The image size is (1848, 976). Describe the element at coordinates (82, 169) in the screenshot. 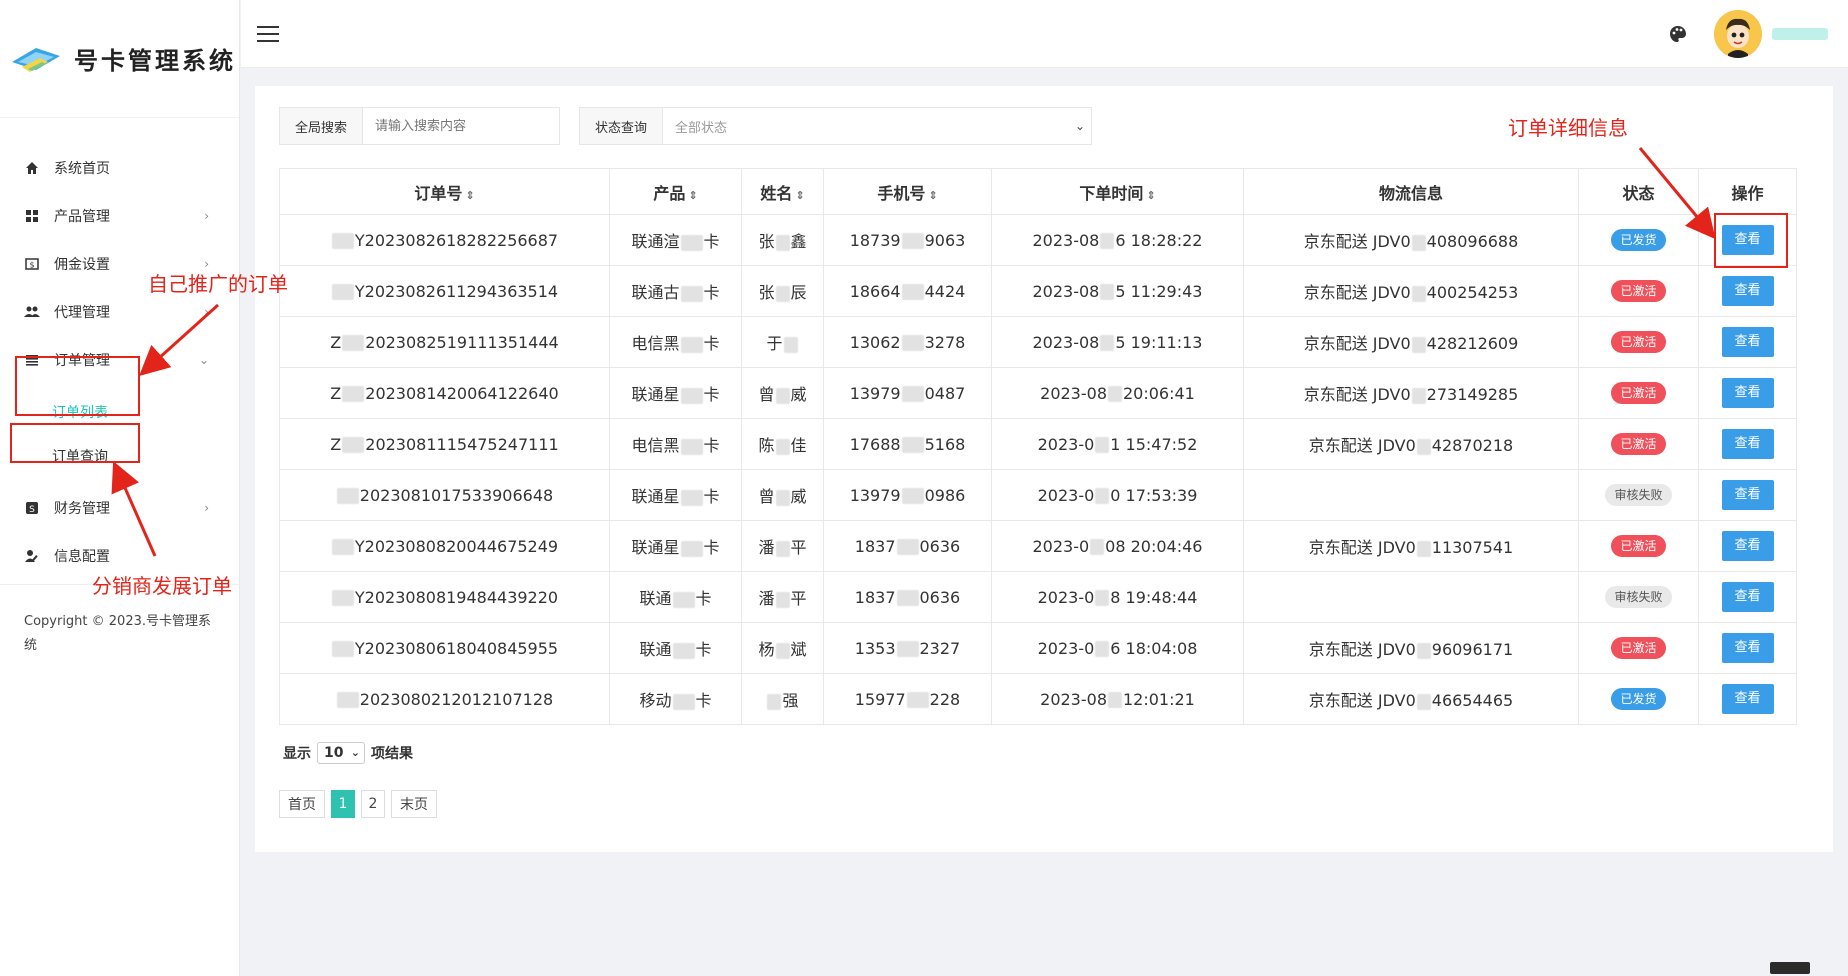

I see `sidebar-item-label: 系统首页` at that location.